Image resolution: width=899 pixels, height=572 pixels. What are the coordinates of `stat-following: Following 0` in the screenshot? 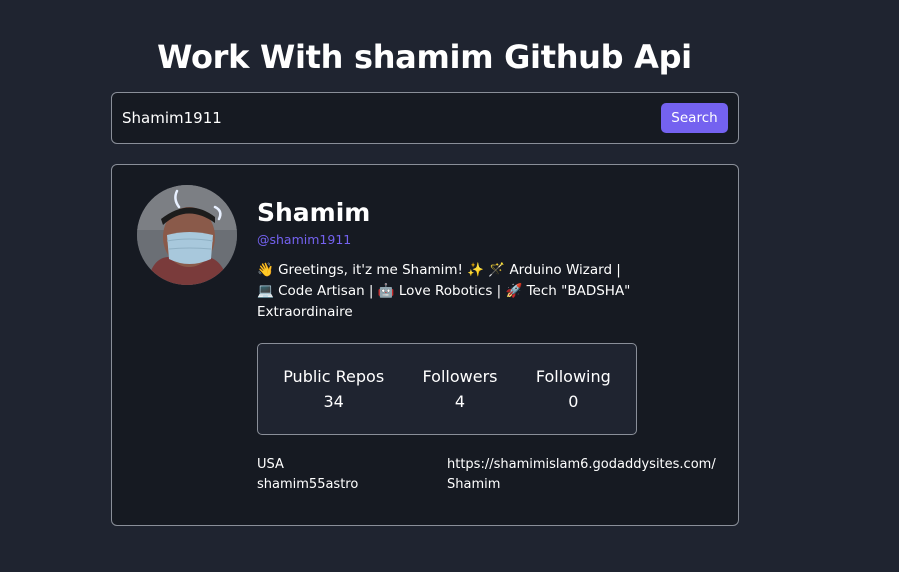 It's located at (573, 389).